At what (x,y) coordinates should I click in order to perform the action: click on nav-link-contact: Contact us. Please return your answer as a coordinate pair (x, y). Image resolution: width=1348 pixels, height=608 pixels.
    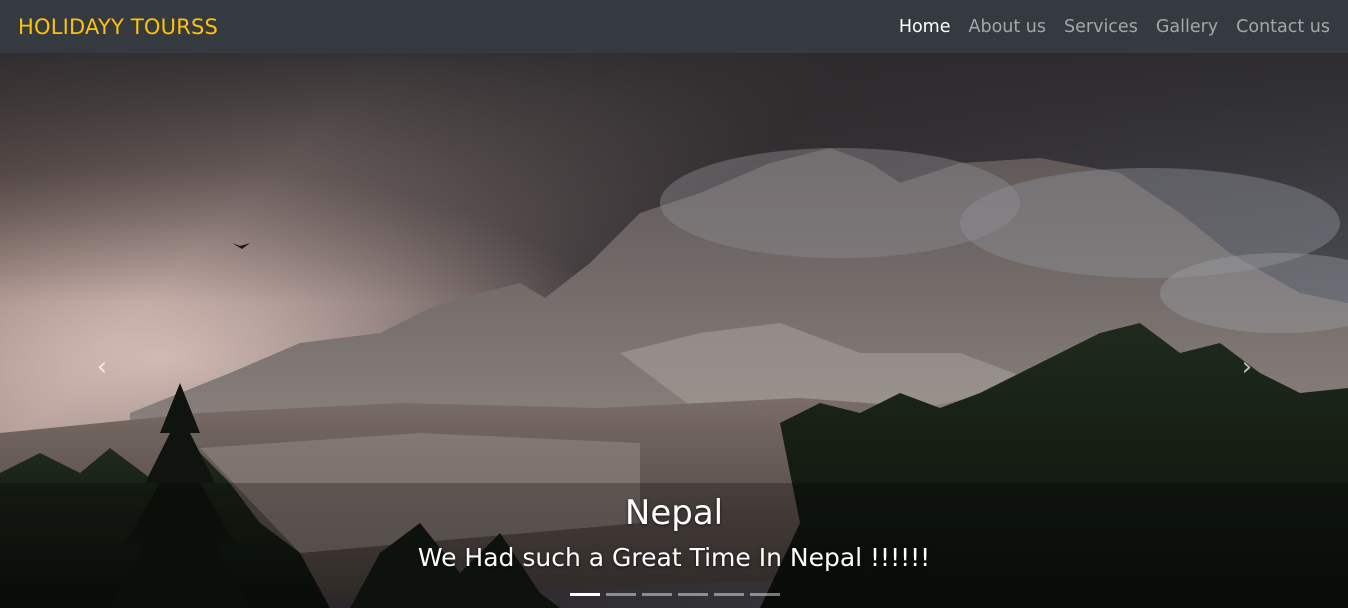
    Looking at the image, I should click on (1283, 27).